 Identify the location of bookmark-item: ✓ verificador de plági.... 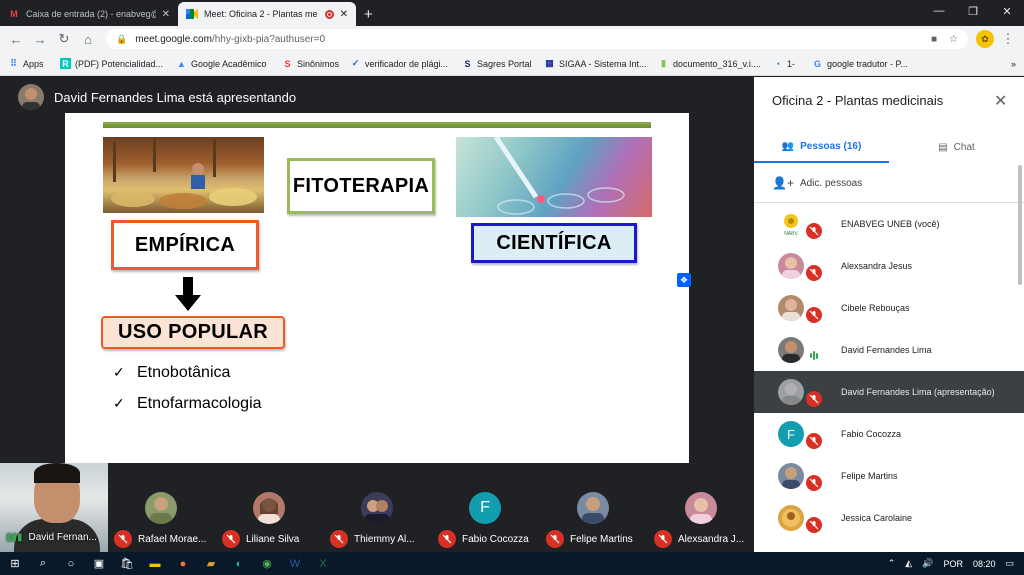
(406, 63).